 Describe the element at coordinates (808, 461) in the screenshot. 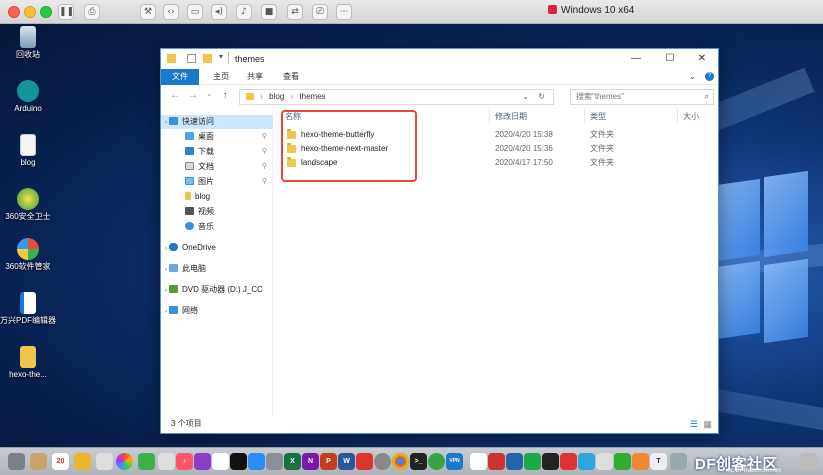

I see `trash-icon` at that location.